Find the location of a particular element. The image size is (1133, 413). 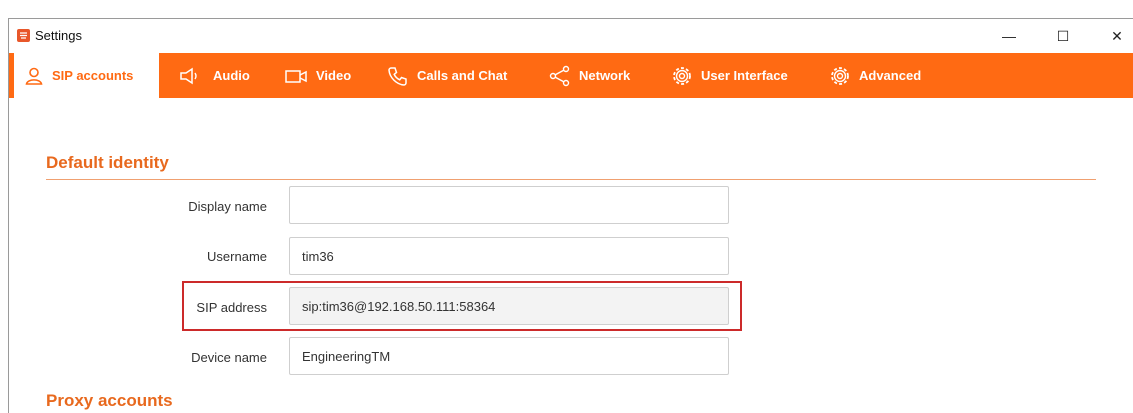

device-name-field is located at coordinates (509, 356).